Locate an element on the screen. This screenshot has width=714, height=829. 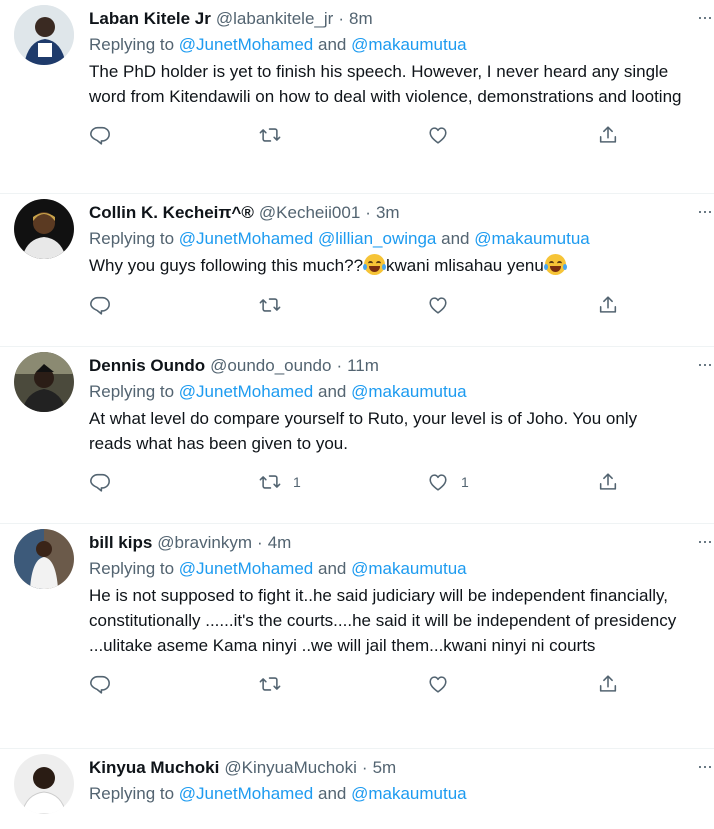
author-name: Kinyua Muchoki is located at coordinates (154, 768).